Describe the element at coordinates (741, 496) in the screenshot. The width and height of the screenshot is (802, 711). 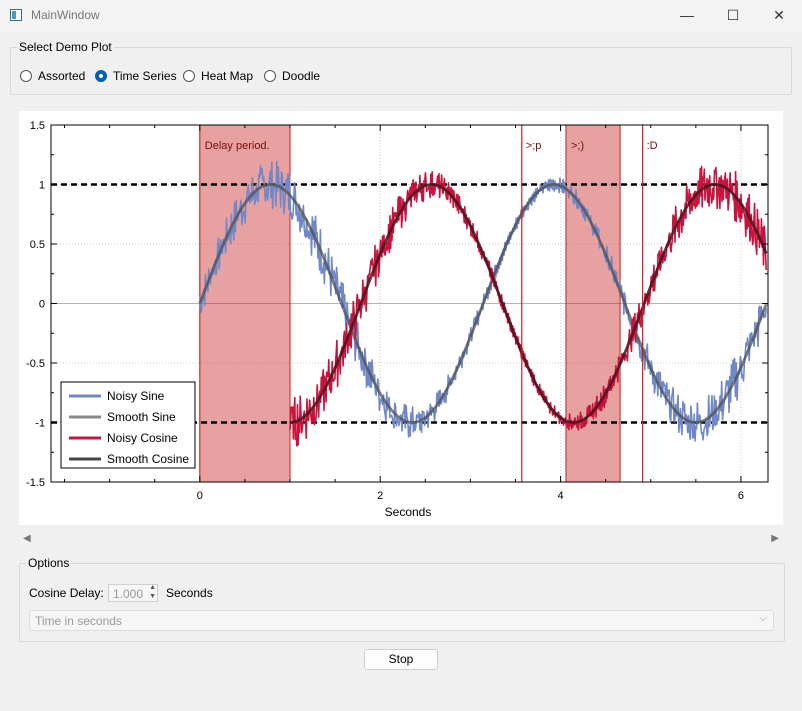
I see `x-tick-label: 6` at that location.